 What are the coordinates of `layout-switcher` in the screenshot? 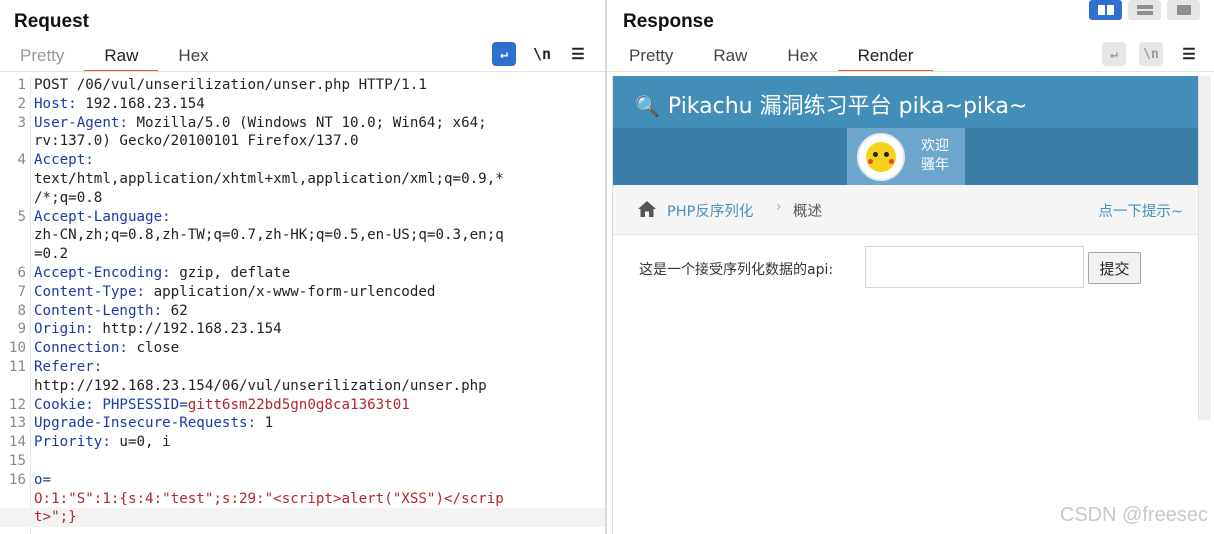 It's located at (1144, 11).